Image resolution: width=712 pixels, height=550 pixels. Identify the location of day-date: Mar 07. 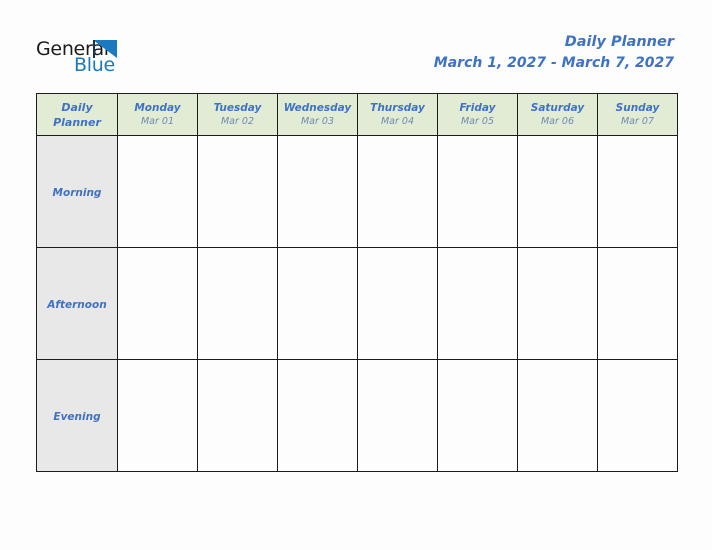
(637, 121).